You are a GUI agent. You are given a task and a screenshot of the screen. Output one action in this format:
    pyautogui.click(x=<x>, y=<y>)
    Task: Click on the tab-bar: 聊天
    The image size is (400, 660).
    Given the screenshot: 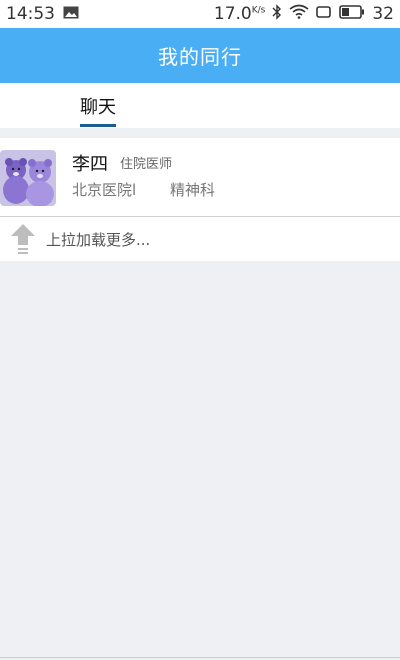 What is the action you would take?
    pyautogui.click(x=200, y=105)
    